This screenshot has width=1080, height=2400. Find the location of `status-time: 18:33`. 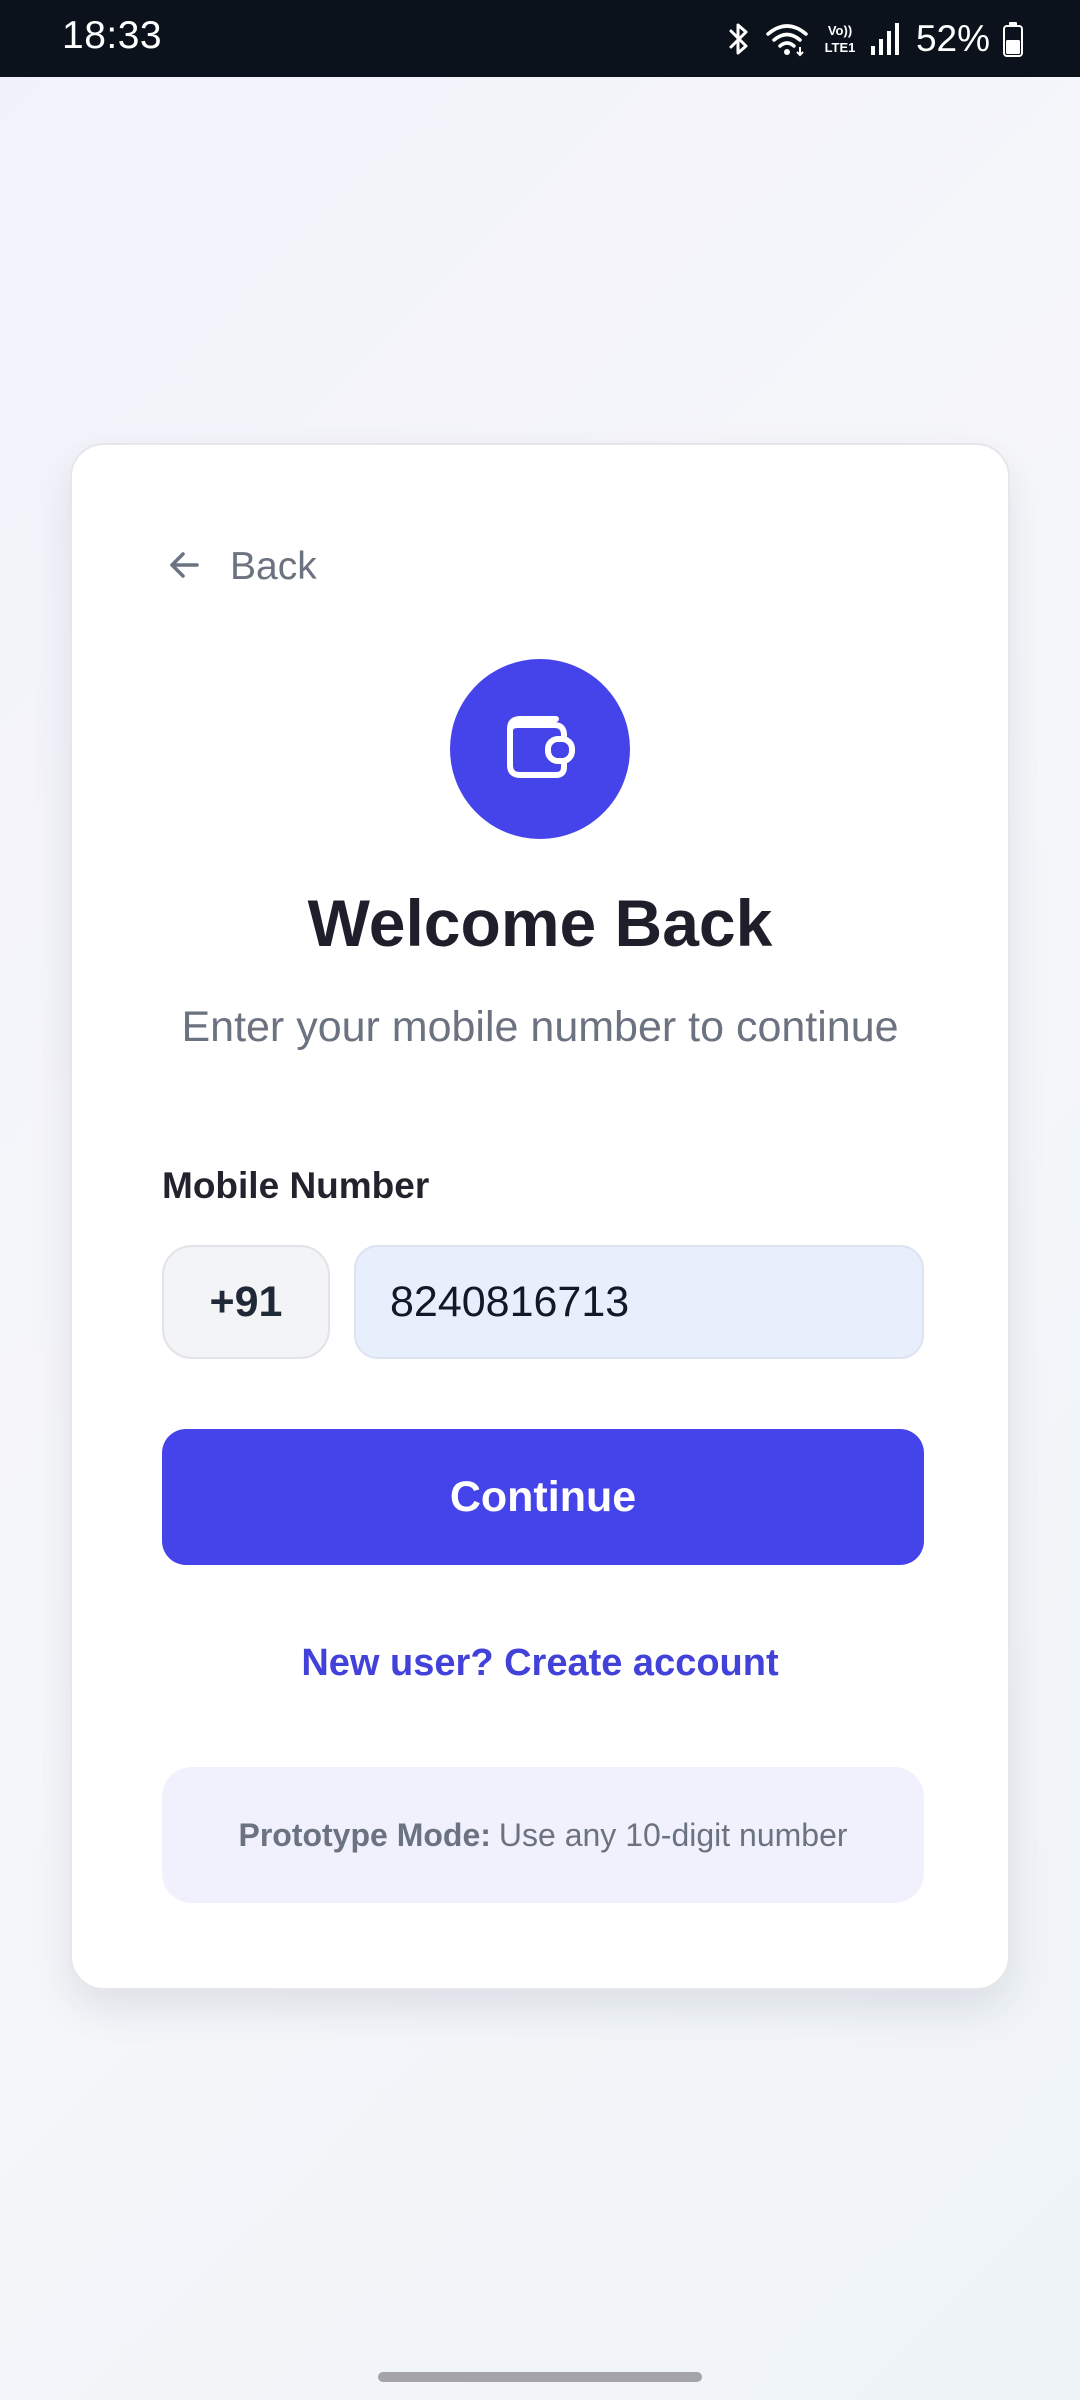

status-time: 18:33 is located at coordinates (112, 35).